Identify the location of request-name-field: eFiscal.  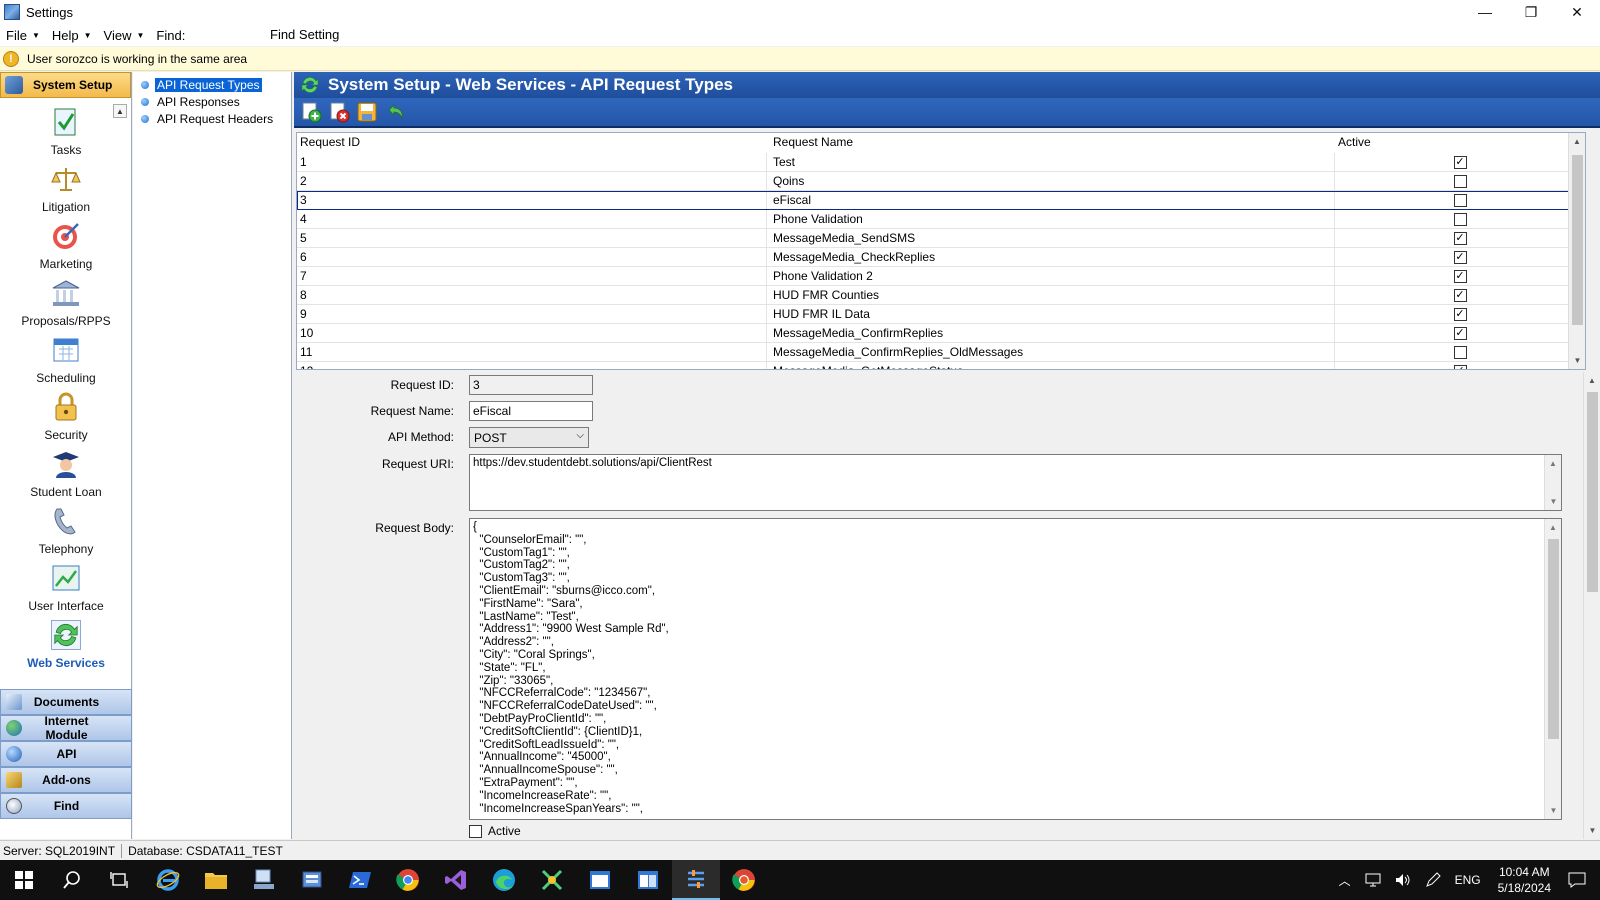
(531, 411).